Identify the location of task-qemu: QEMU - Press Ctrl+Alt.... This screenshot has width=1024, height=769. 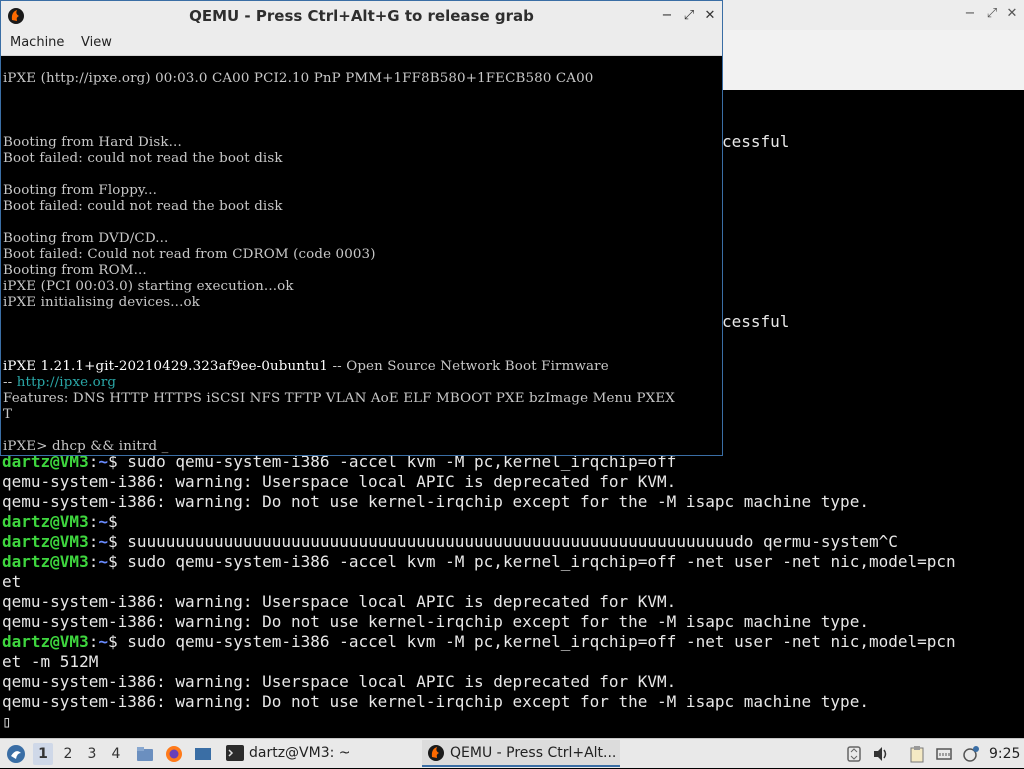
(521, 753).